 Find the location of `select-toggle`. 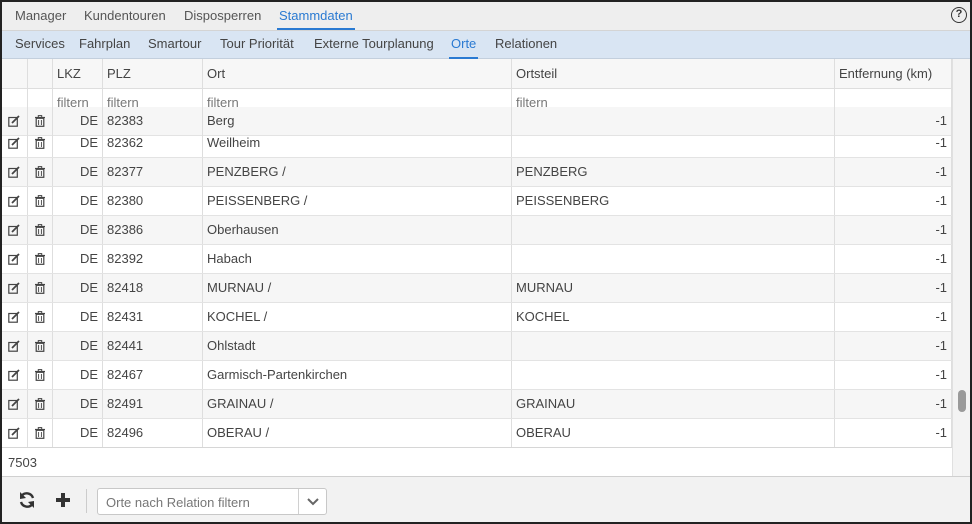

select-toggle is located at coordinates (312, 501).